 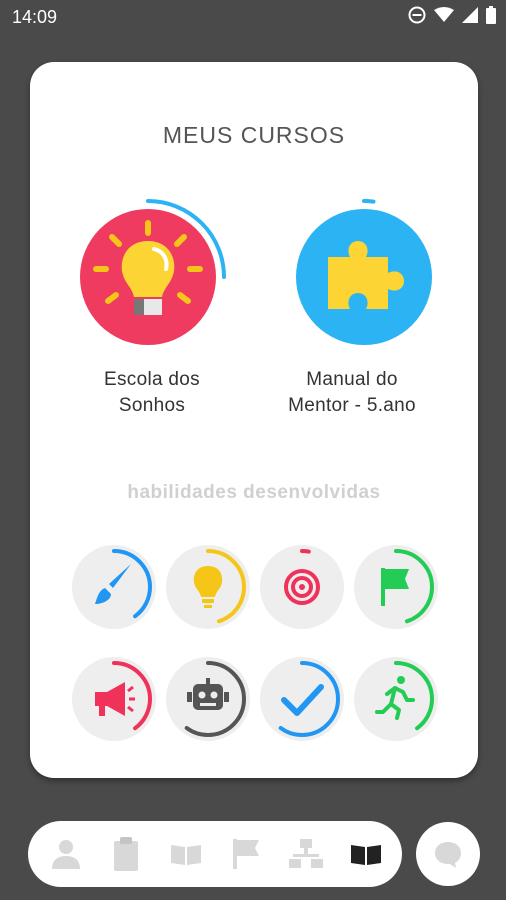 I want to click on course-manual-do-mentor: Manual do Mentor - 5.ano, so click(x=352, y=308).